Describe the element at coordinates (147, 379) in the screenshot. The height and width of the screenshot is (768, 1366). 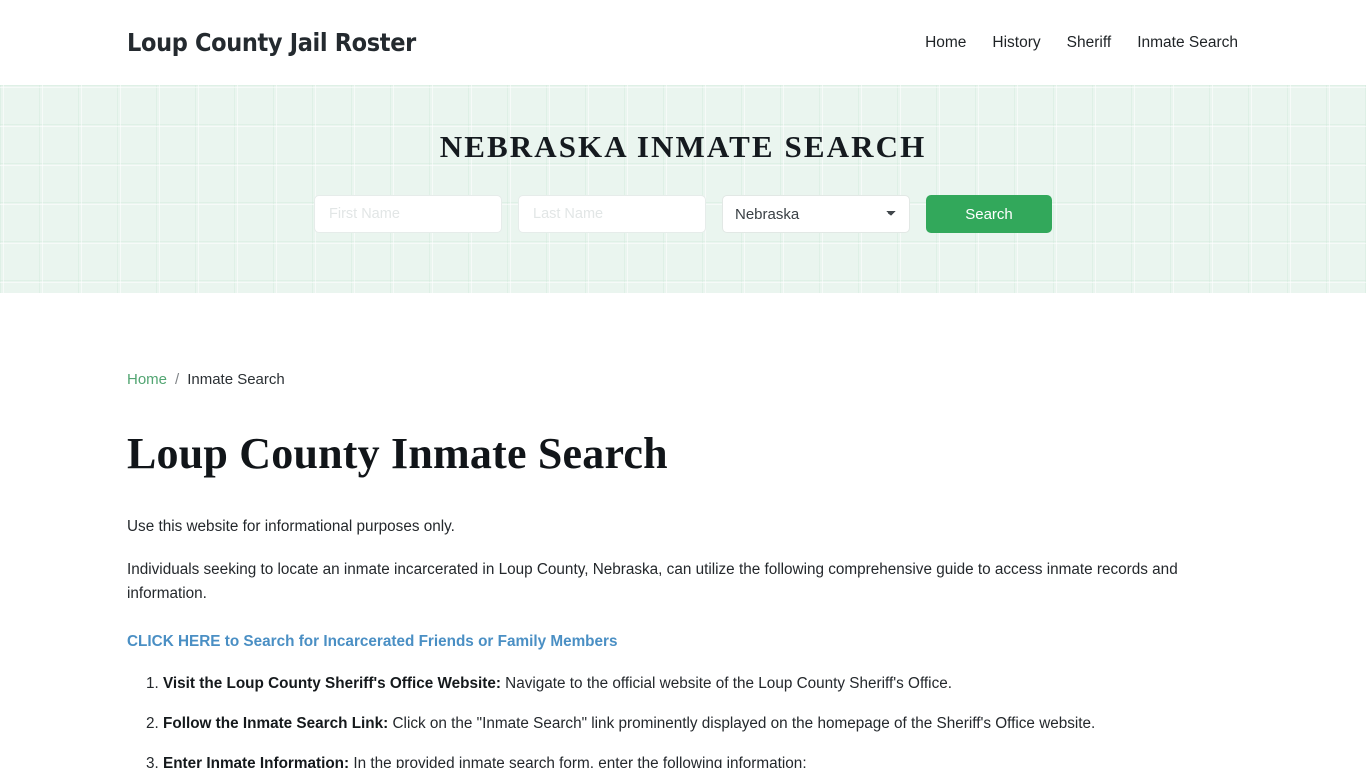
I see `breadcrumb-home-link: Home` at that location.